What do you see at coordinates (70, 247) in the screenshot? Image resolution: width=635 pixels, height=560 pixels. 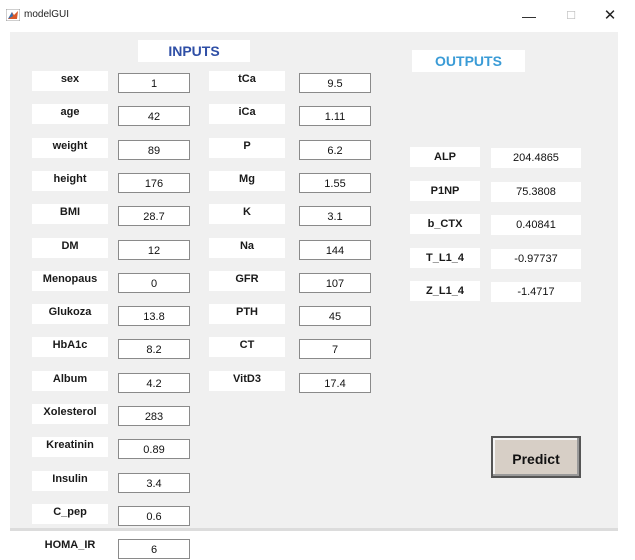 I see `label-dm: DM` at bounding box center [70, 247].